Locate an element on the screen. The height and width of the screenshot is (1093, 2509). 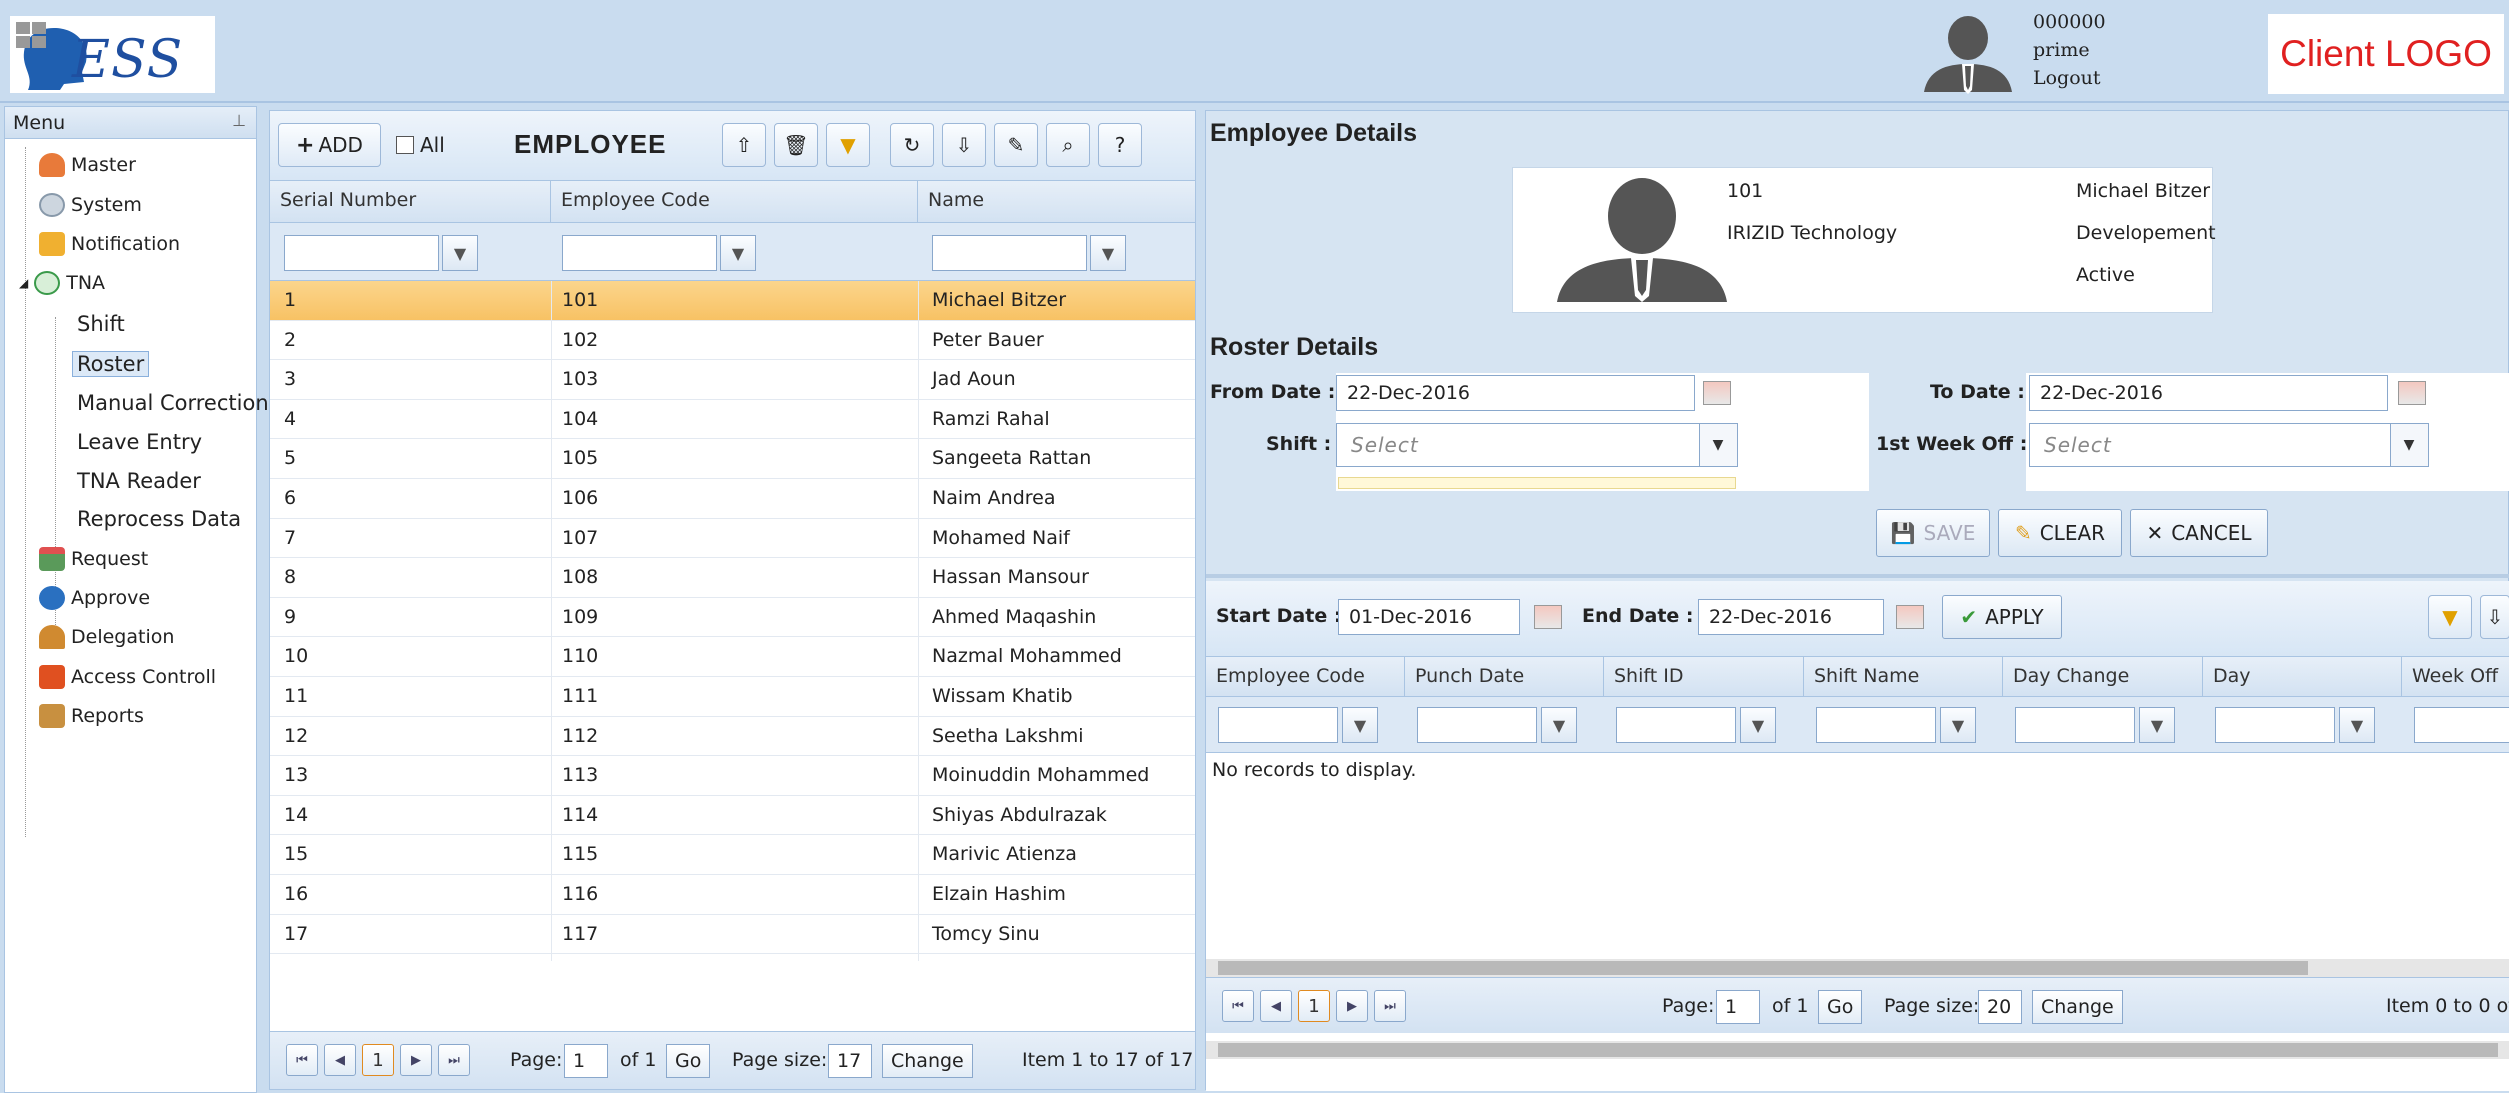
table-row: 9 109 Ahmed Maqashin is located at coordinates (732, 618).